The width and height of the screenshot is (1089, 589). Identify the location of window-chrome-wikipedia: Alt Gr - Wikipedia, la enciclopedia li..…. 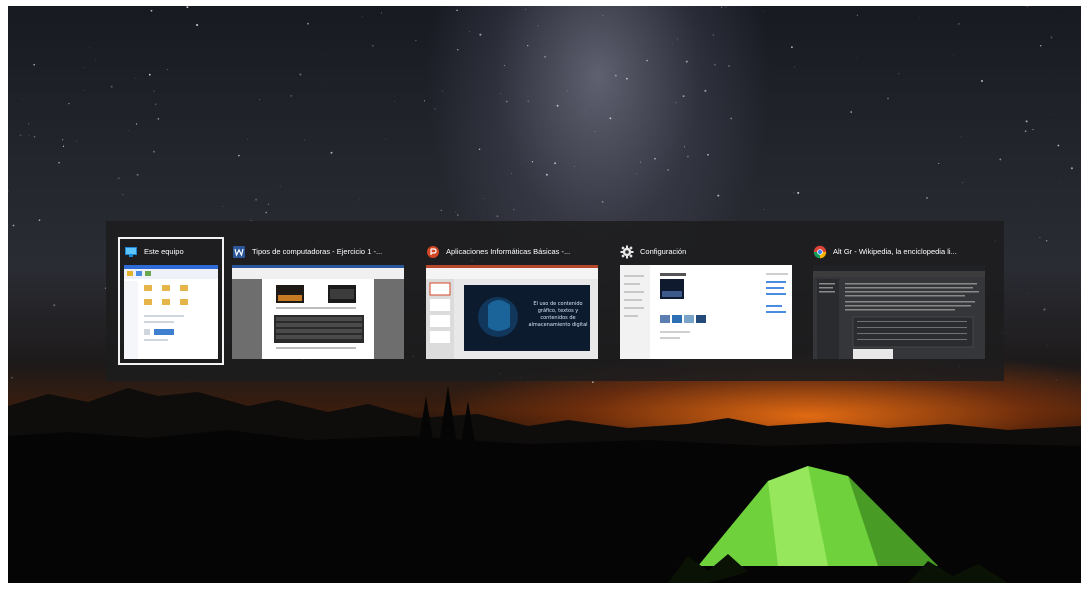
(899, 301).